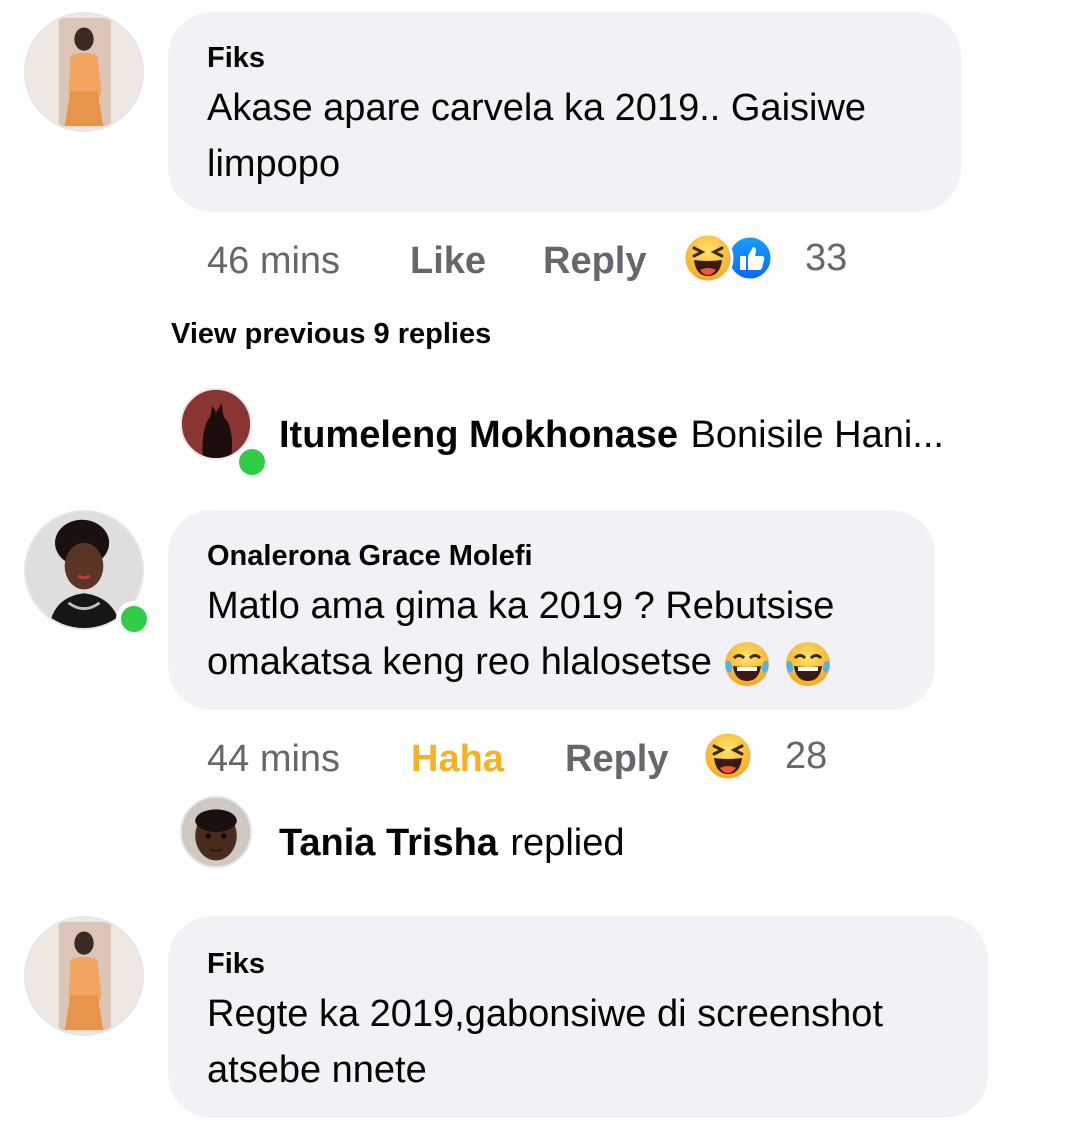 The width and height of the screenshot is (1080, 1123). What do you see at coordinates (826, 258) in the screenshot?
I see `reaction-count: 33` at bounding box center [826, 258].